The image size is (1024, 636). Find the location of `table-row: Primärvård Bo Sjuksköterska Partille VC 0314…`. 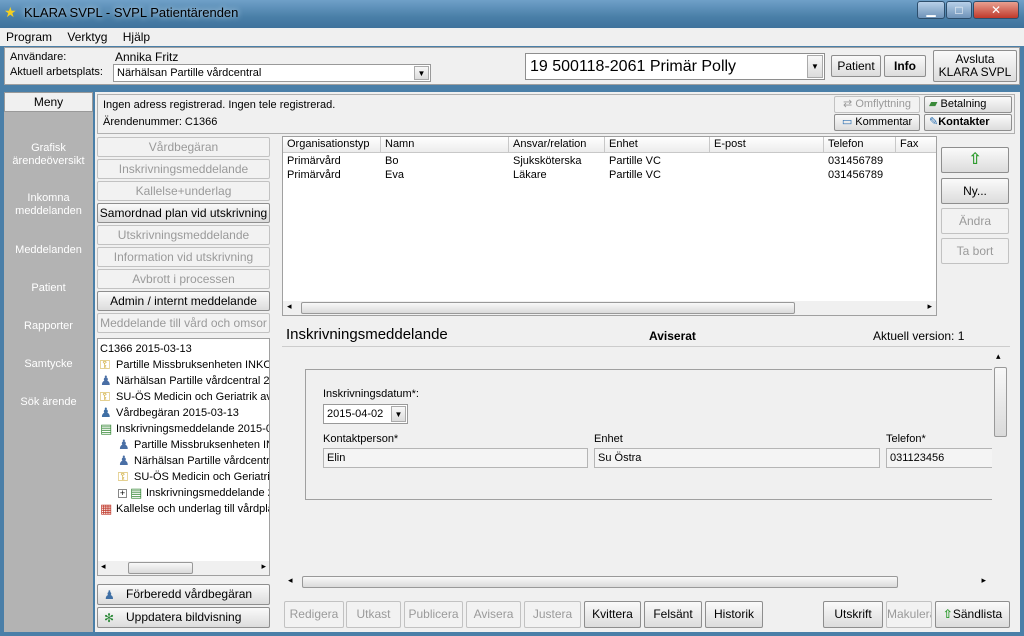

table-row: Primärvård Bo Sjuksköterska Partille VC 0314… is located at coordinates (609, 161).